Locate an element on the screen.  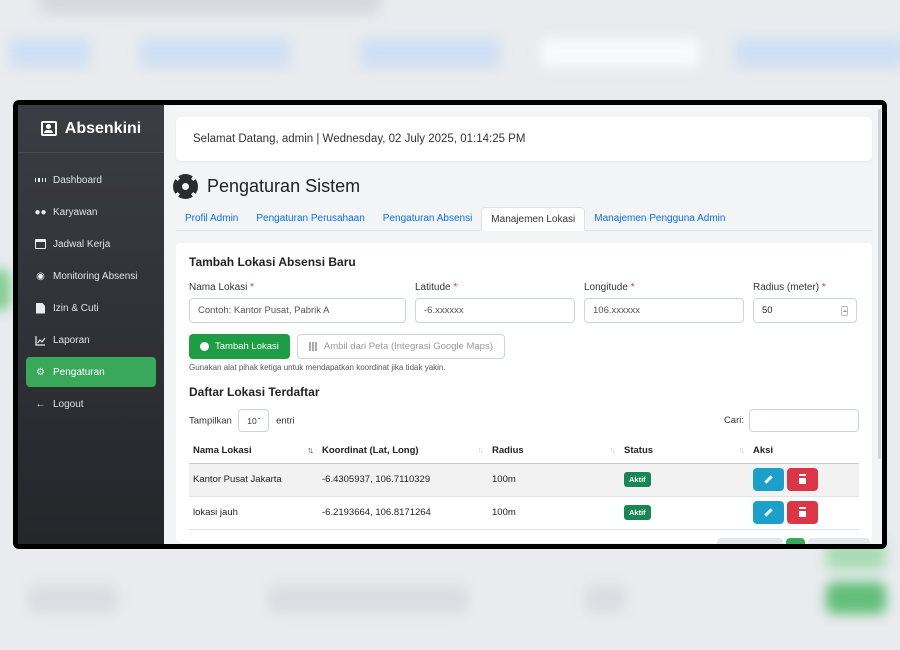
pick-from-map-button: Ambil dari Peta (Integrasi Google Maps) is located at coordinates (400, 346).